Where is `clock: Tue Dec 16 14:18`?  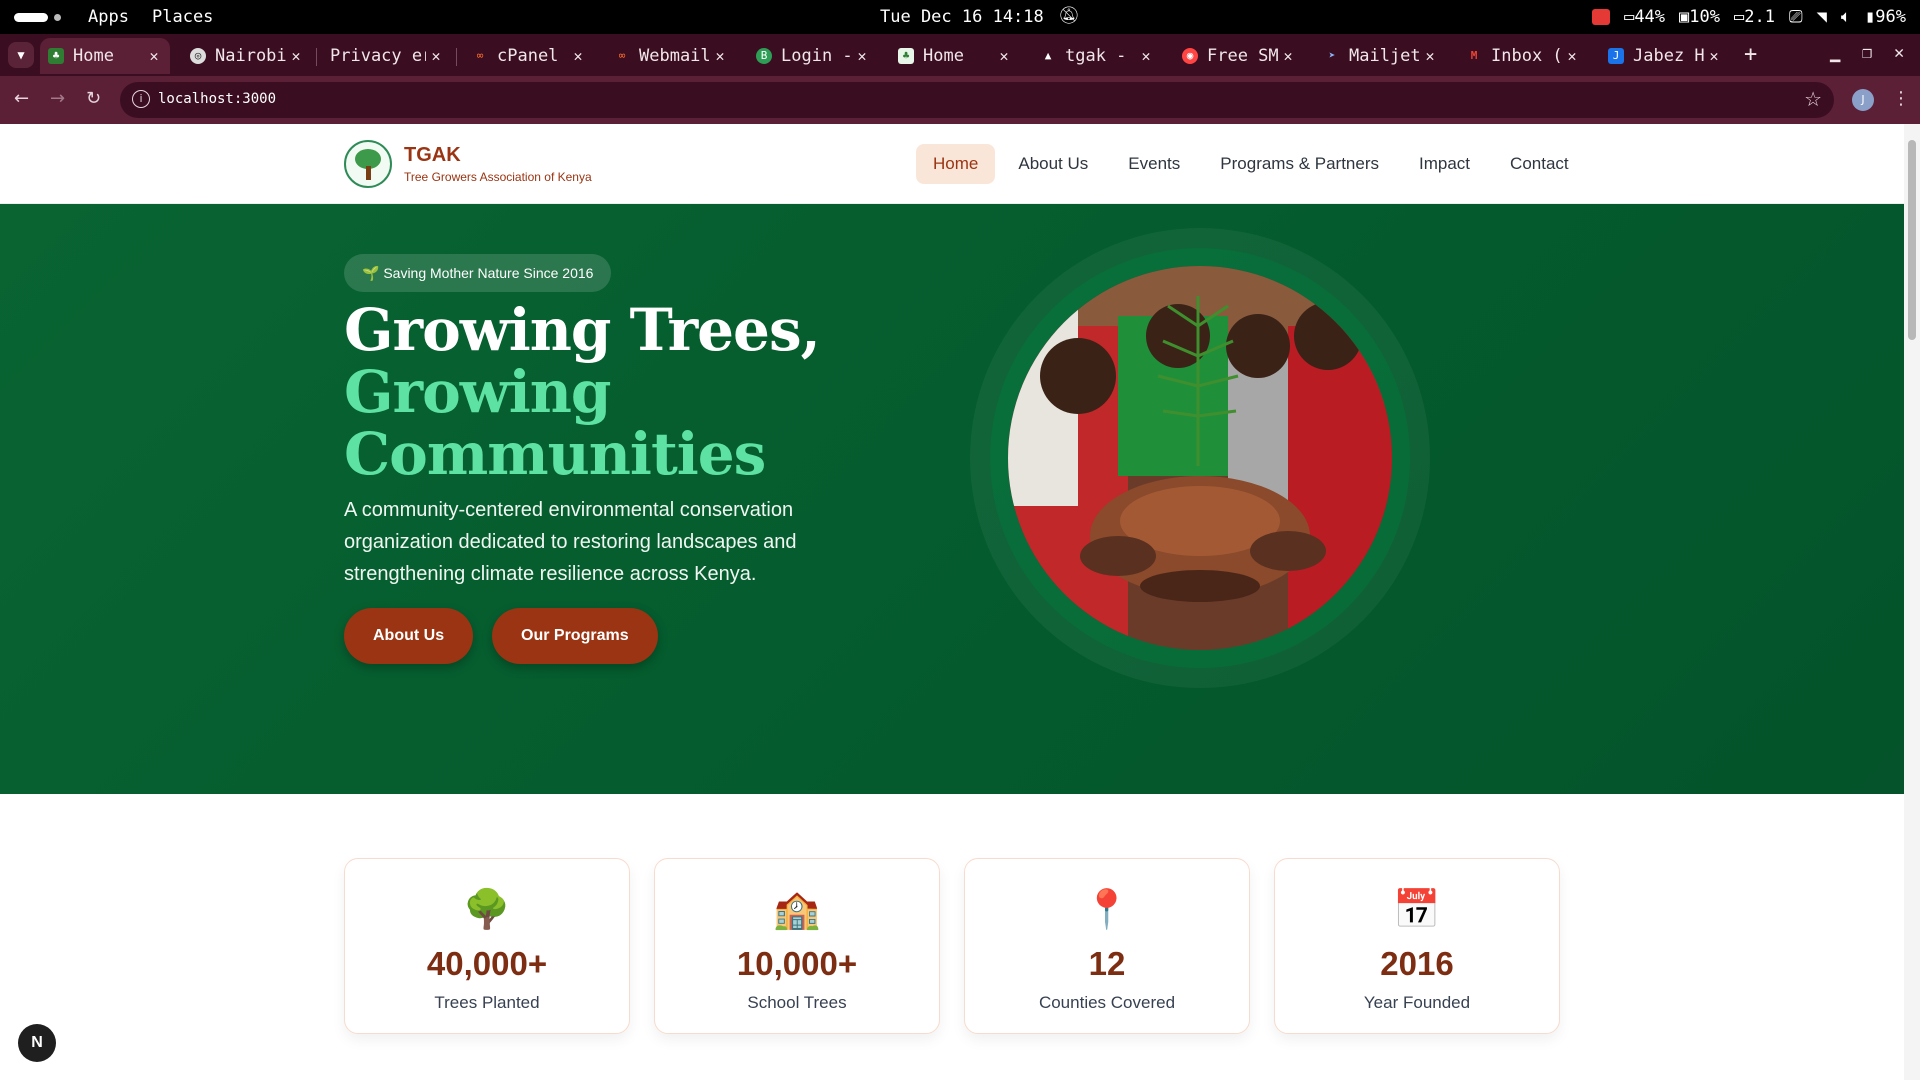
clock: Tue Dec 16 14:18 is located at coordinates (962, 17).